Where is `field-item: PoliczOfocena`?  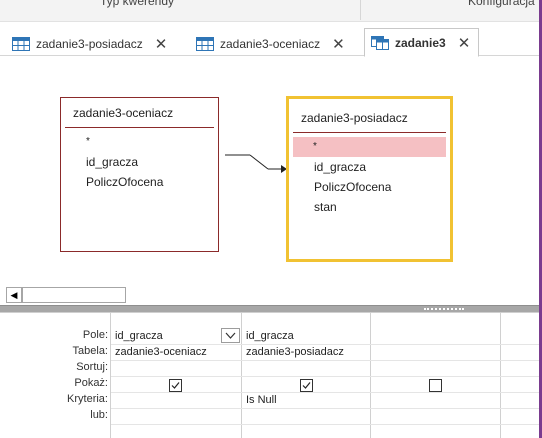
field-item: PoliczOfocena is located at coordinates (369, 187).